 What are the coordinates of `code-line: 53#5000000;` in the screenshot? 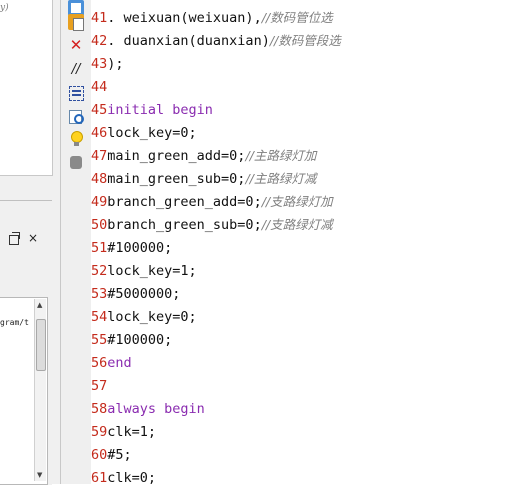 It's located at (216, 293).